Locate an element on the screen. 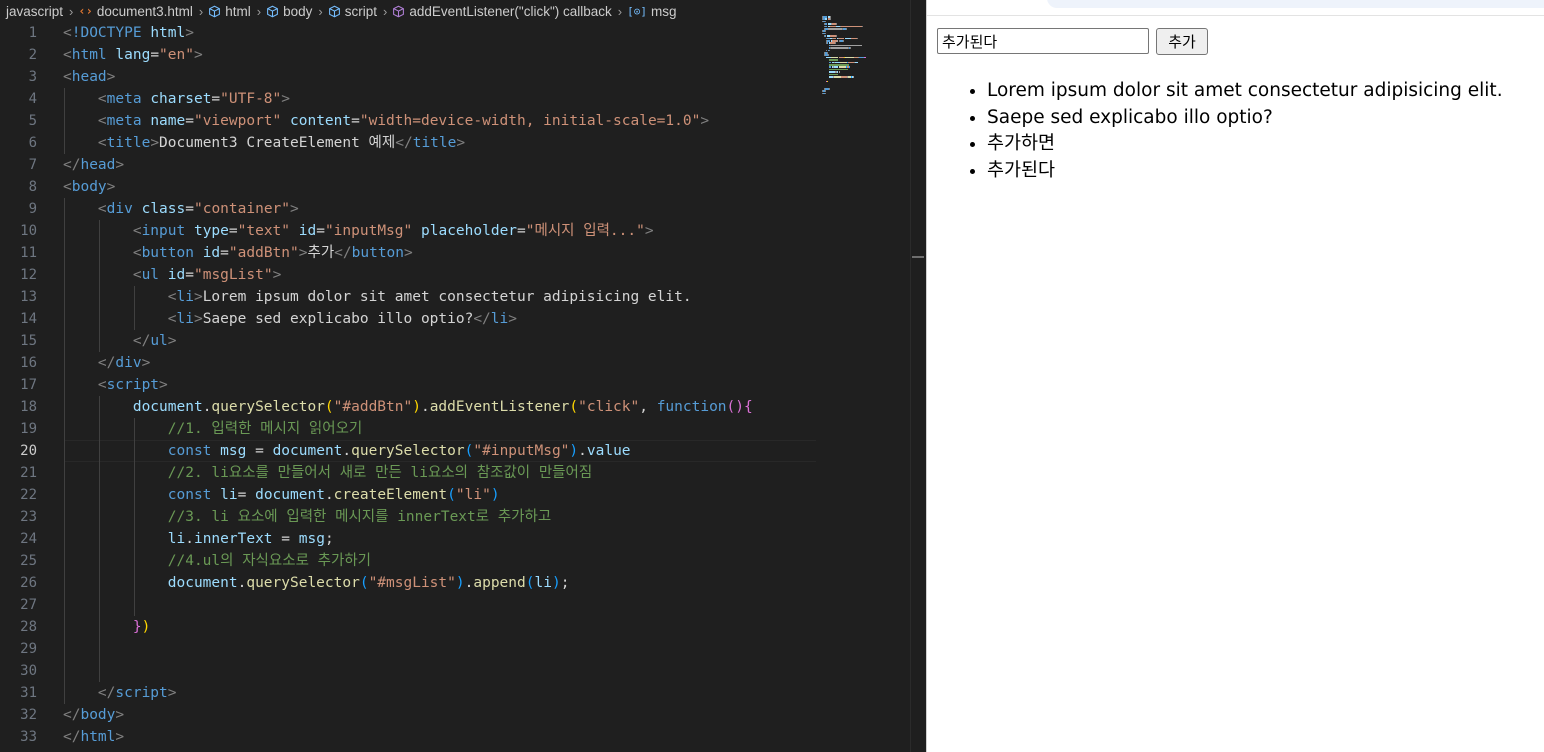 This screenshot has width=1544, height=752. line-number: 22 is located at coordinates (28, 495).